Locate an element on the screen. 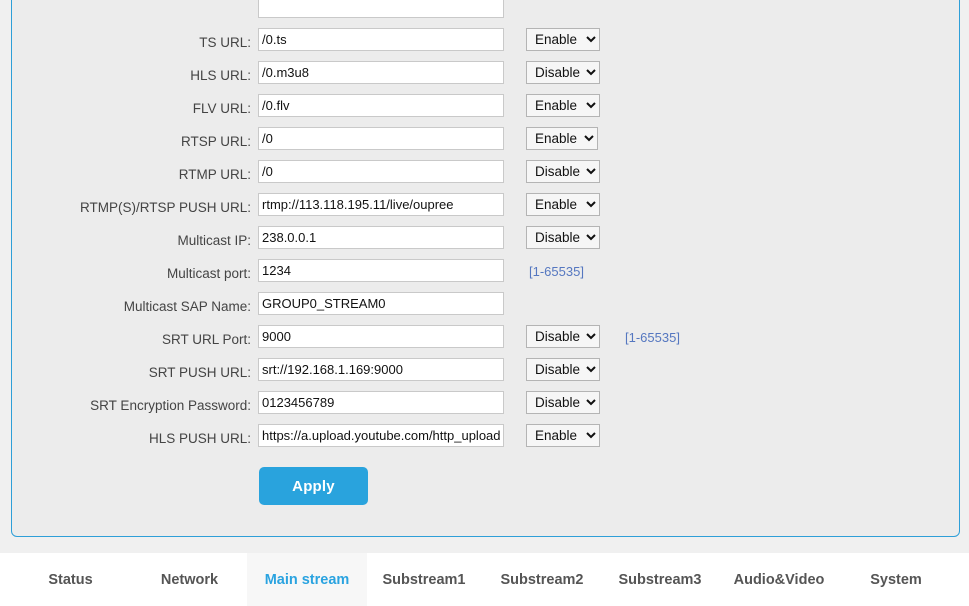 The height and width of the screenshot is (606, 969). tab-status: Status is located at coordinates (70, 579).